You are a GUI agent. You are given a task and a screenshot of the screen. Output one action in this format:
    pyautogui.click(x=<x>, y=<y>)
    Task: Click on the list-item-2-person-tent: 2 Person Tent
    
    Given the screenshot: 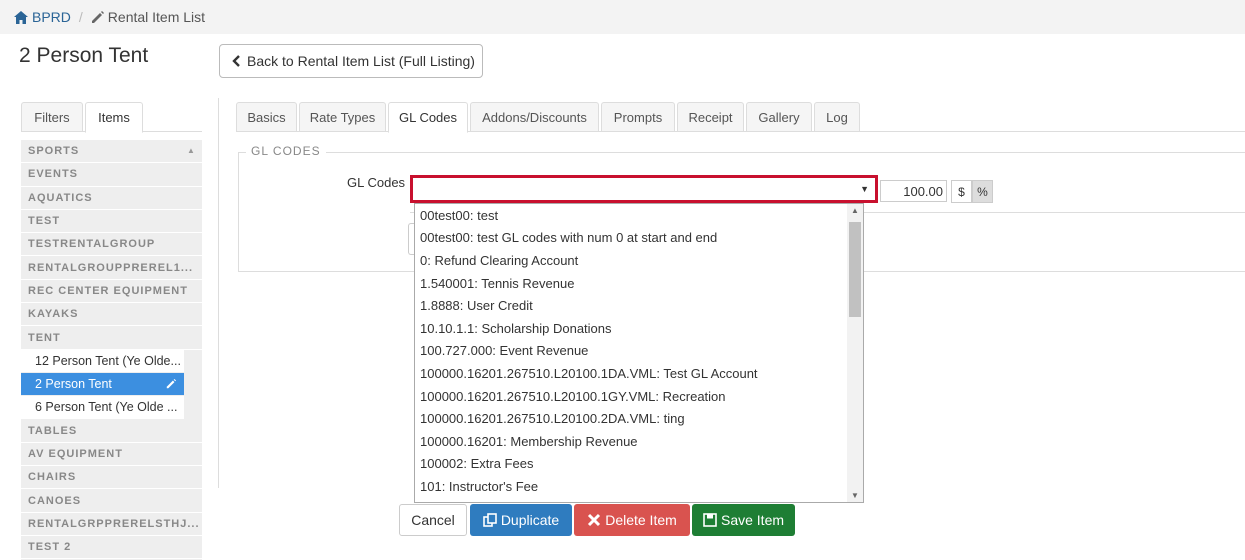 What is the action you would take?
    pyautogui.click(x=102, y=384)
    